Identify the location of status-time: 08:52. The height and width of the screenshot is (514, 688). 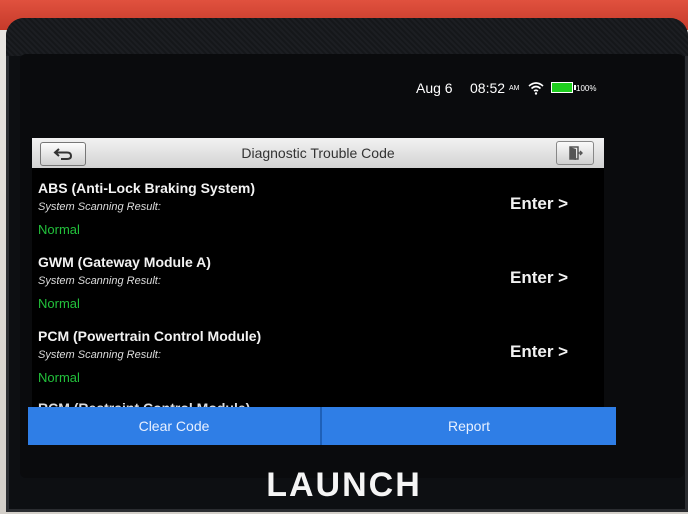
(488, 88).